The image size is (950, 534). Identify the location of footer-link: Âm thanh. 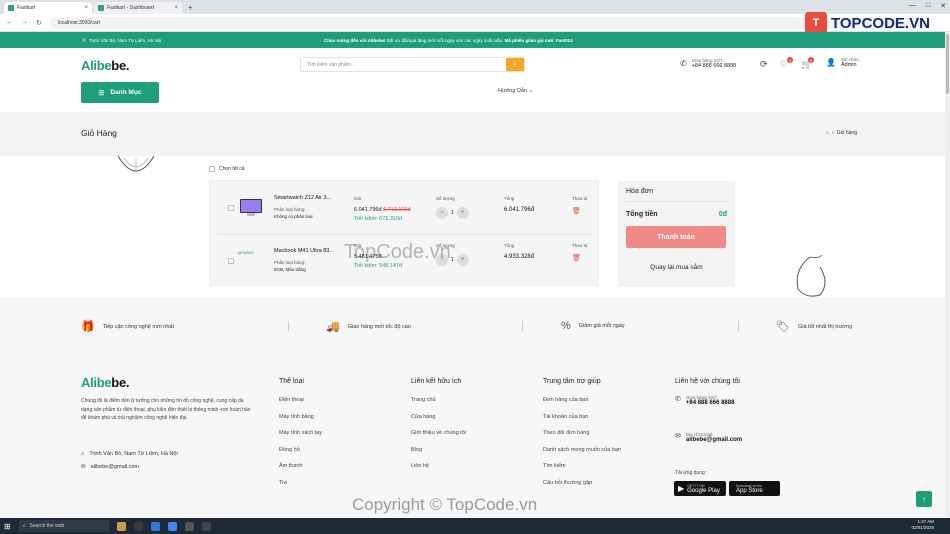
(291, 466).